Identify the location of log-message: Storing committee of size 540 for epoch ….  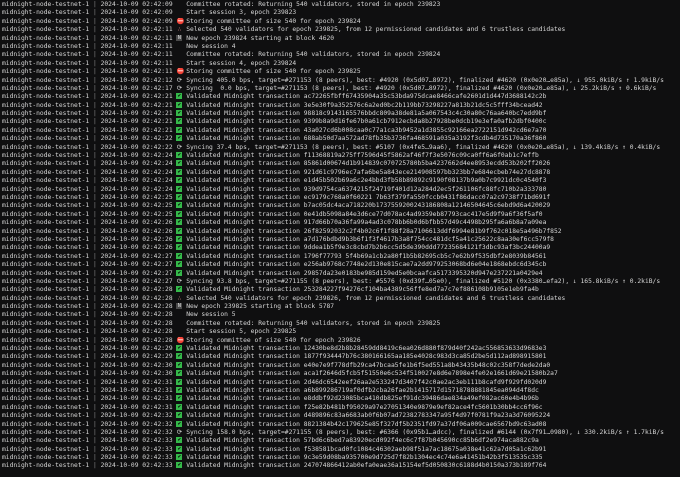
(273, 340).